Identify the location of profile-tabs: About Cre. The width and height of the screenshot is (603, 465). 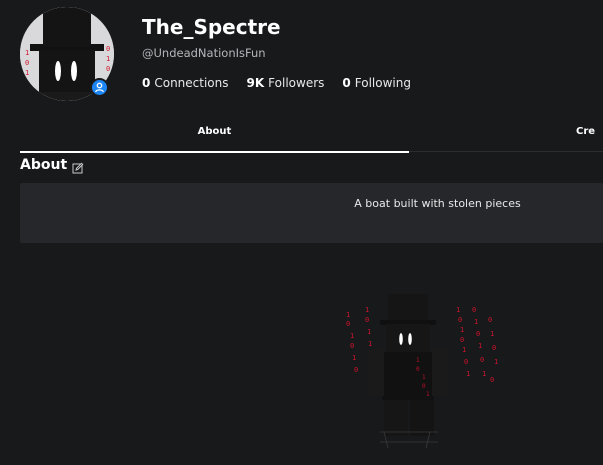
(311, 136).